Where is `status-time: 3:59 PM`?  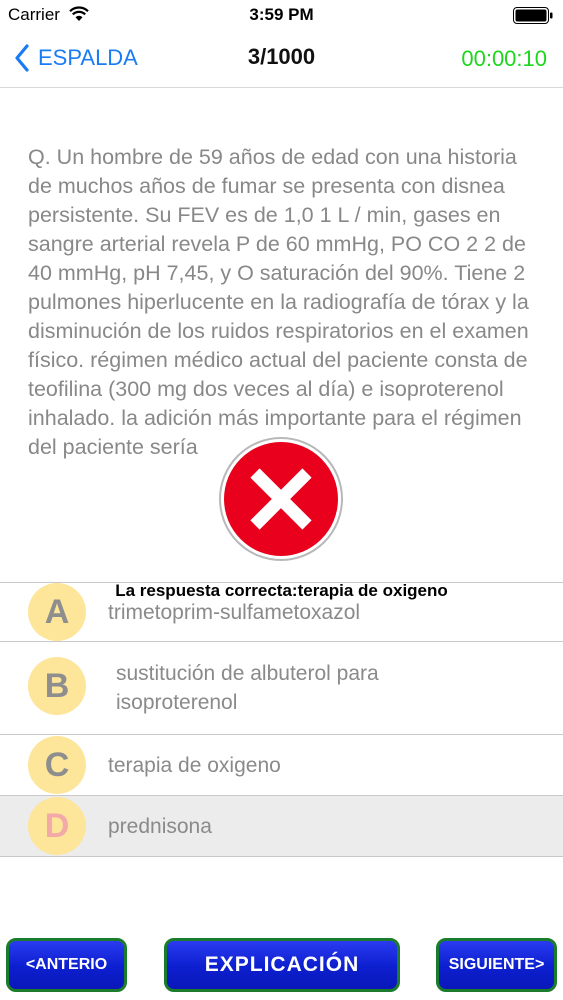 status-time: 3:59 PM is located at coordinates (281, 14).